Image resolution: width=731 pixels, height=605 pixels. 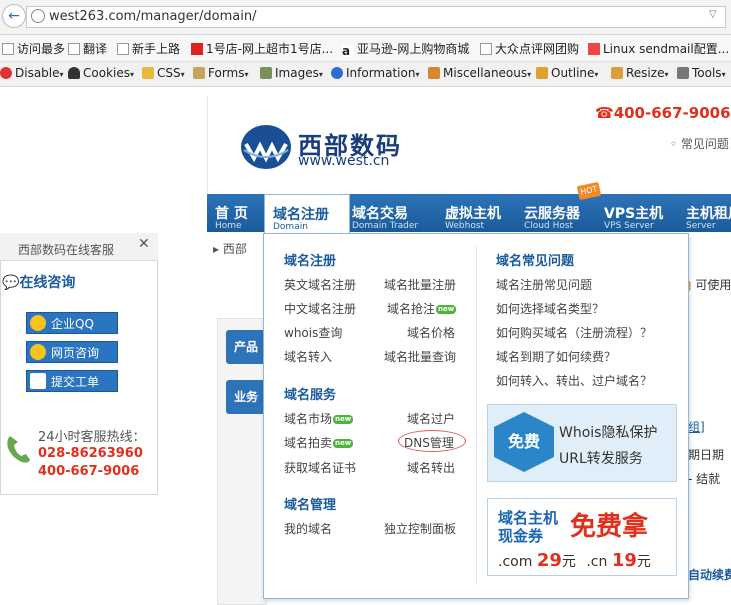 What do you see at coordinates (32, 73) in the screenshot?
I see `wd-disable: Disable▾` at bounding box center [32, 73].